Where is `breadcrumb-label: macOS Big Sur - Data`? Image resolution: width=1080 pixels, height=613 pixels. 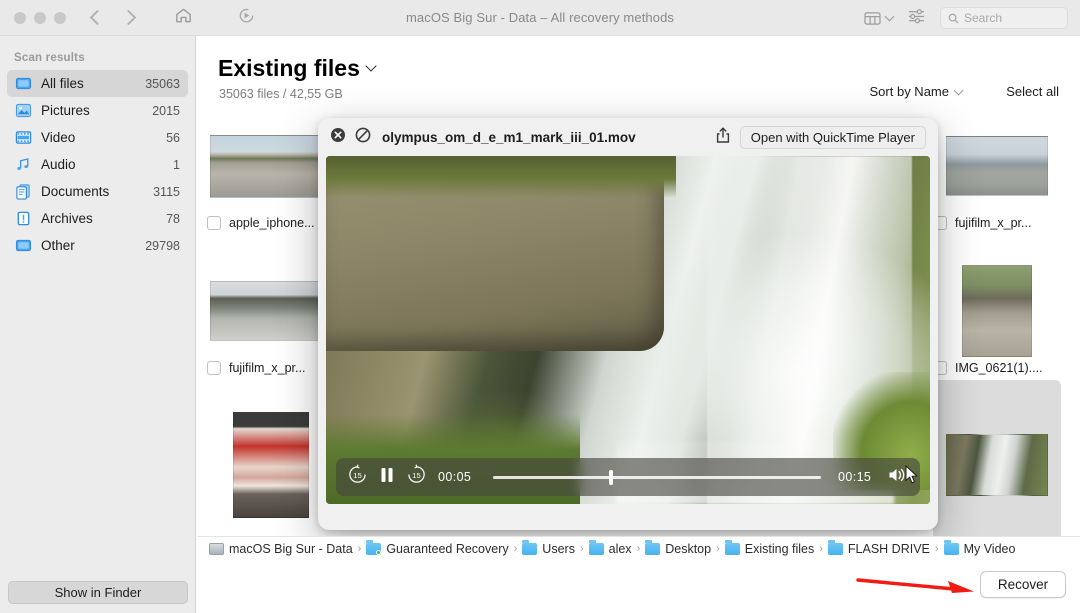
breadcrumb-label: macOS Big Sur - Data is located at coordinates (291, 548).